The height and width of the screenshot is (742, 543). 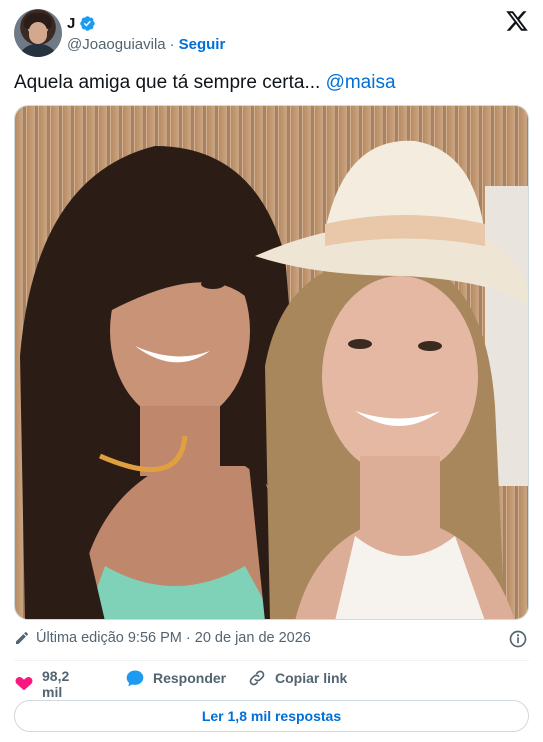 I want to click on info-icon, so click(x=518, y=639).